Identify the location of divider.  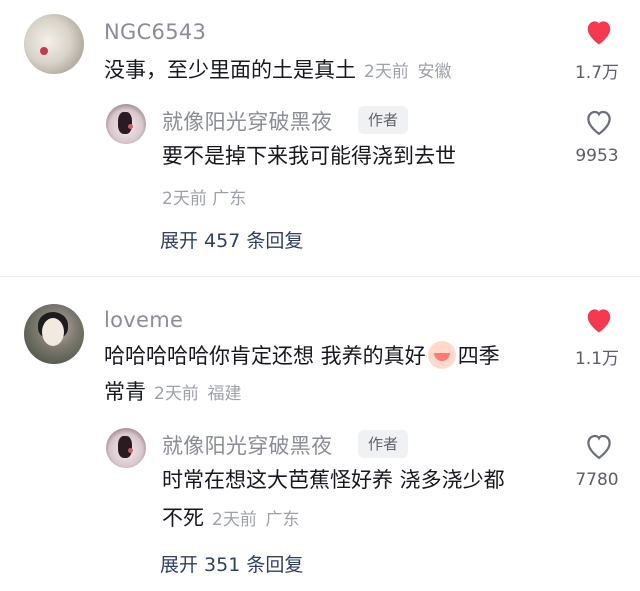
(320, 276).